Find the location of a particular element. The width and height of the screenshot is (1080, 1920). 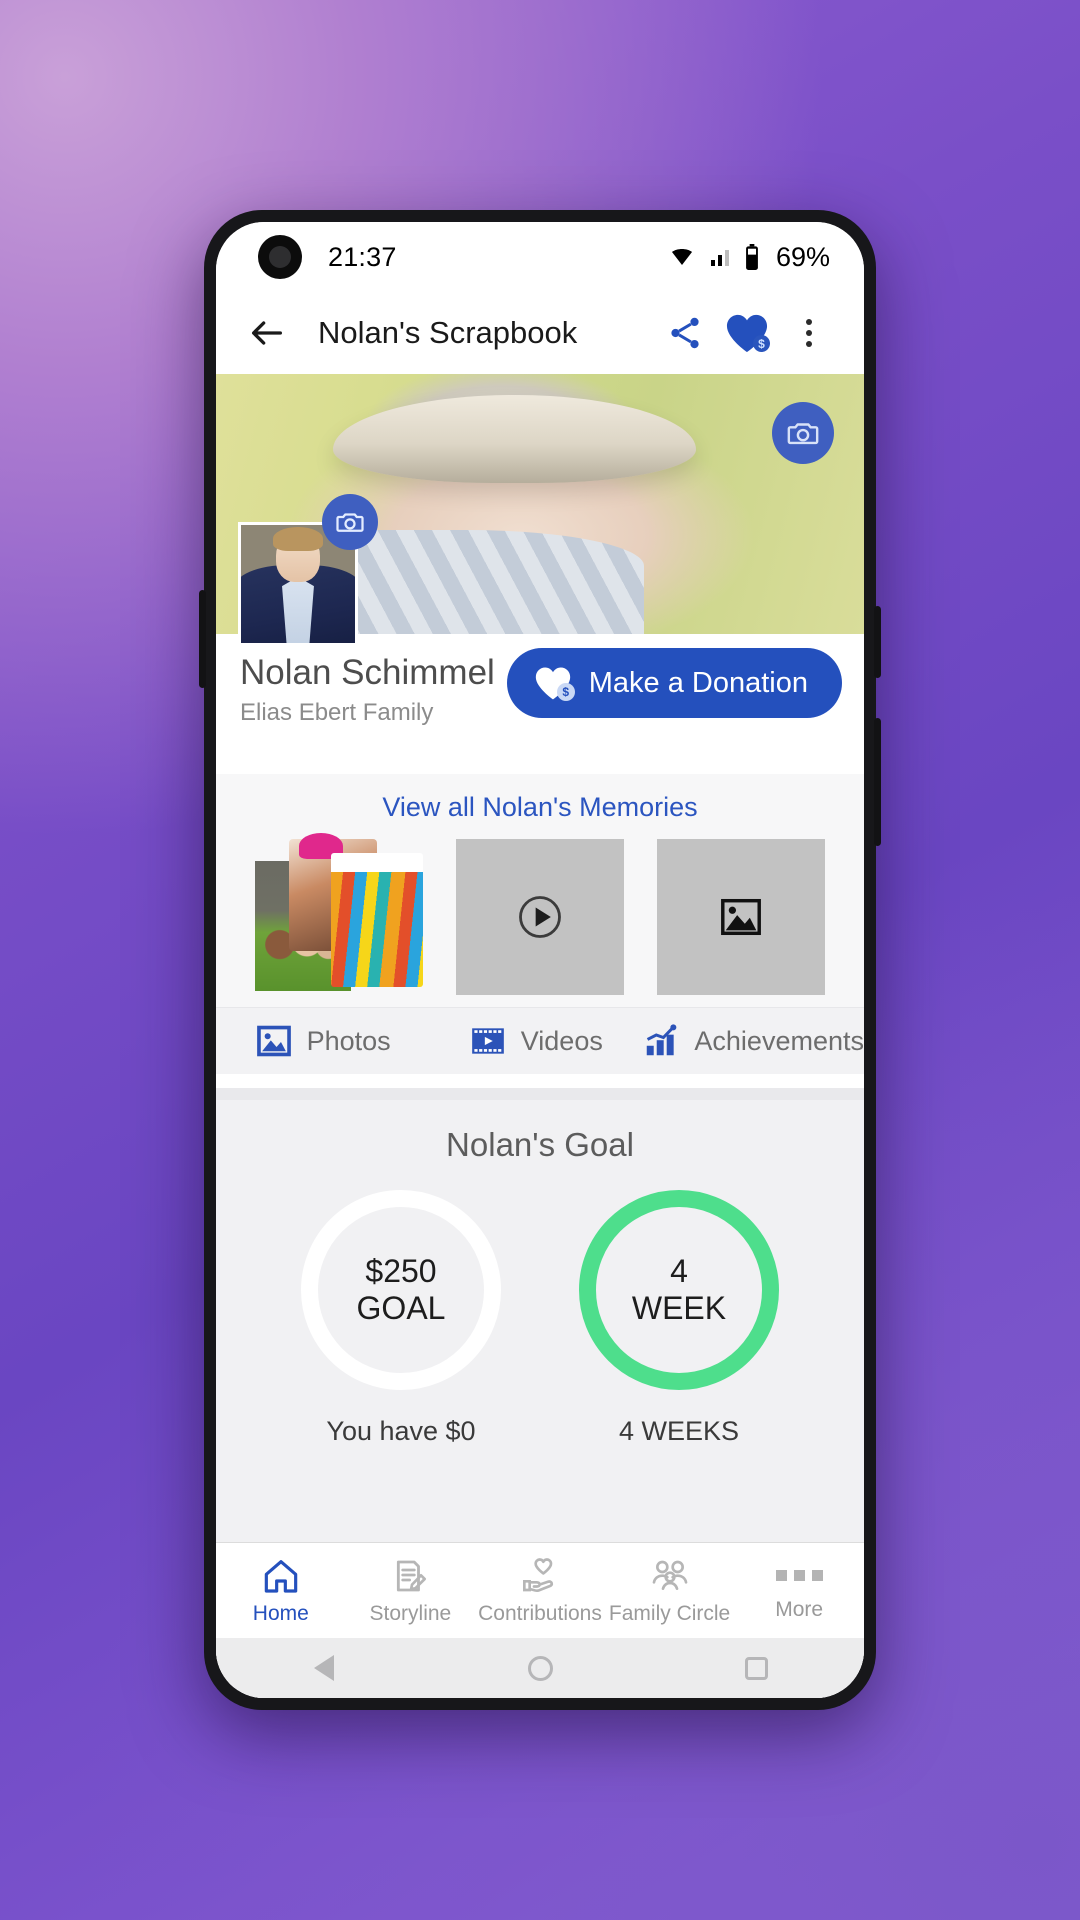

goal-rings: $250 GOAL You have $0 4 WEEK 4 WEEKS is located at coordinates (540, 1305).